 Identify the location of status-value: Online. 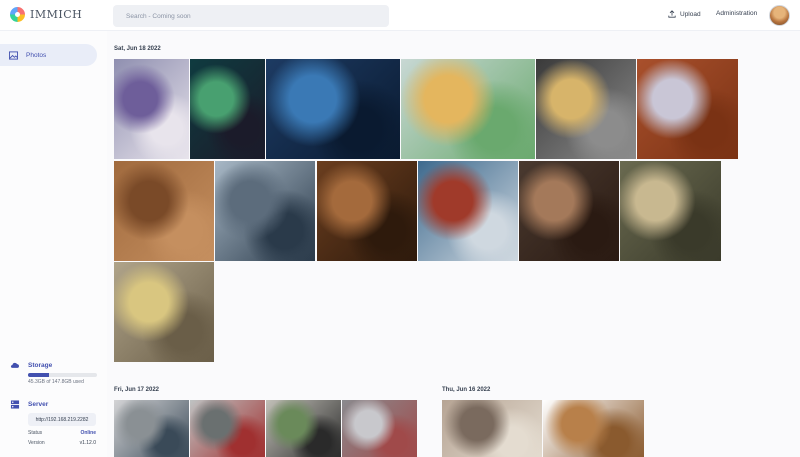
(88, 433).